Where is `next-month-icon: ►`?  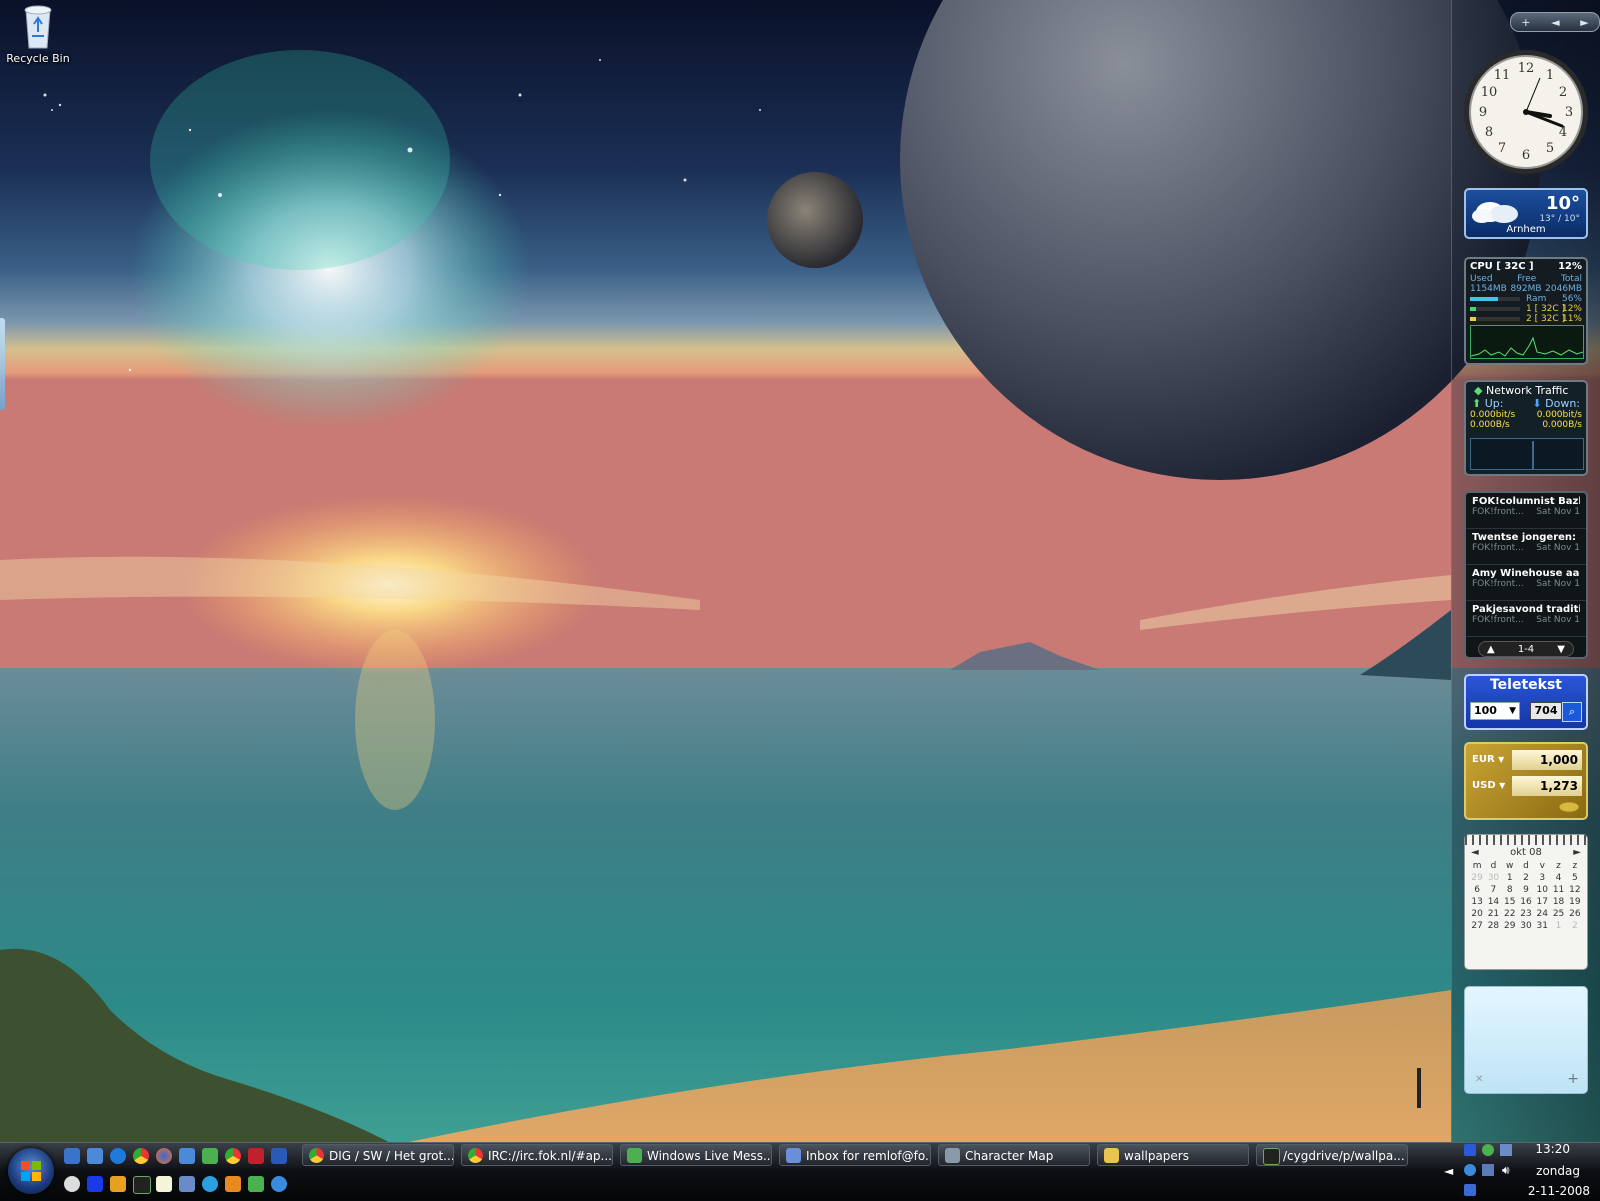 next-month-icon: ► is located at coordinates (1577, 852).